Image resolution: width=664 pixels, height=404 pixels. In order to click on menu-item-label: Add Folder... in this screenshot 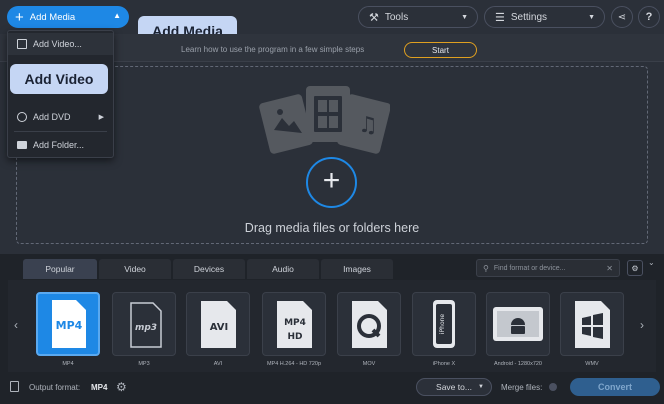, I will do `click(59, 145)`.